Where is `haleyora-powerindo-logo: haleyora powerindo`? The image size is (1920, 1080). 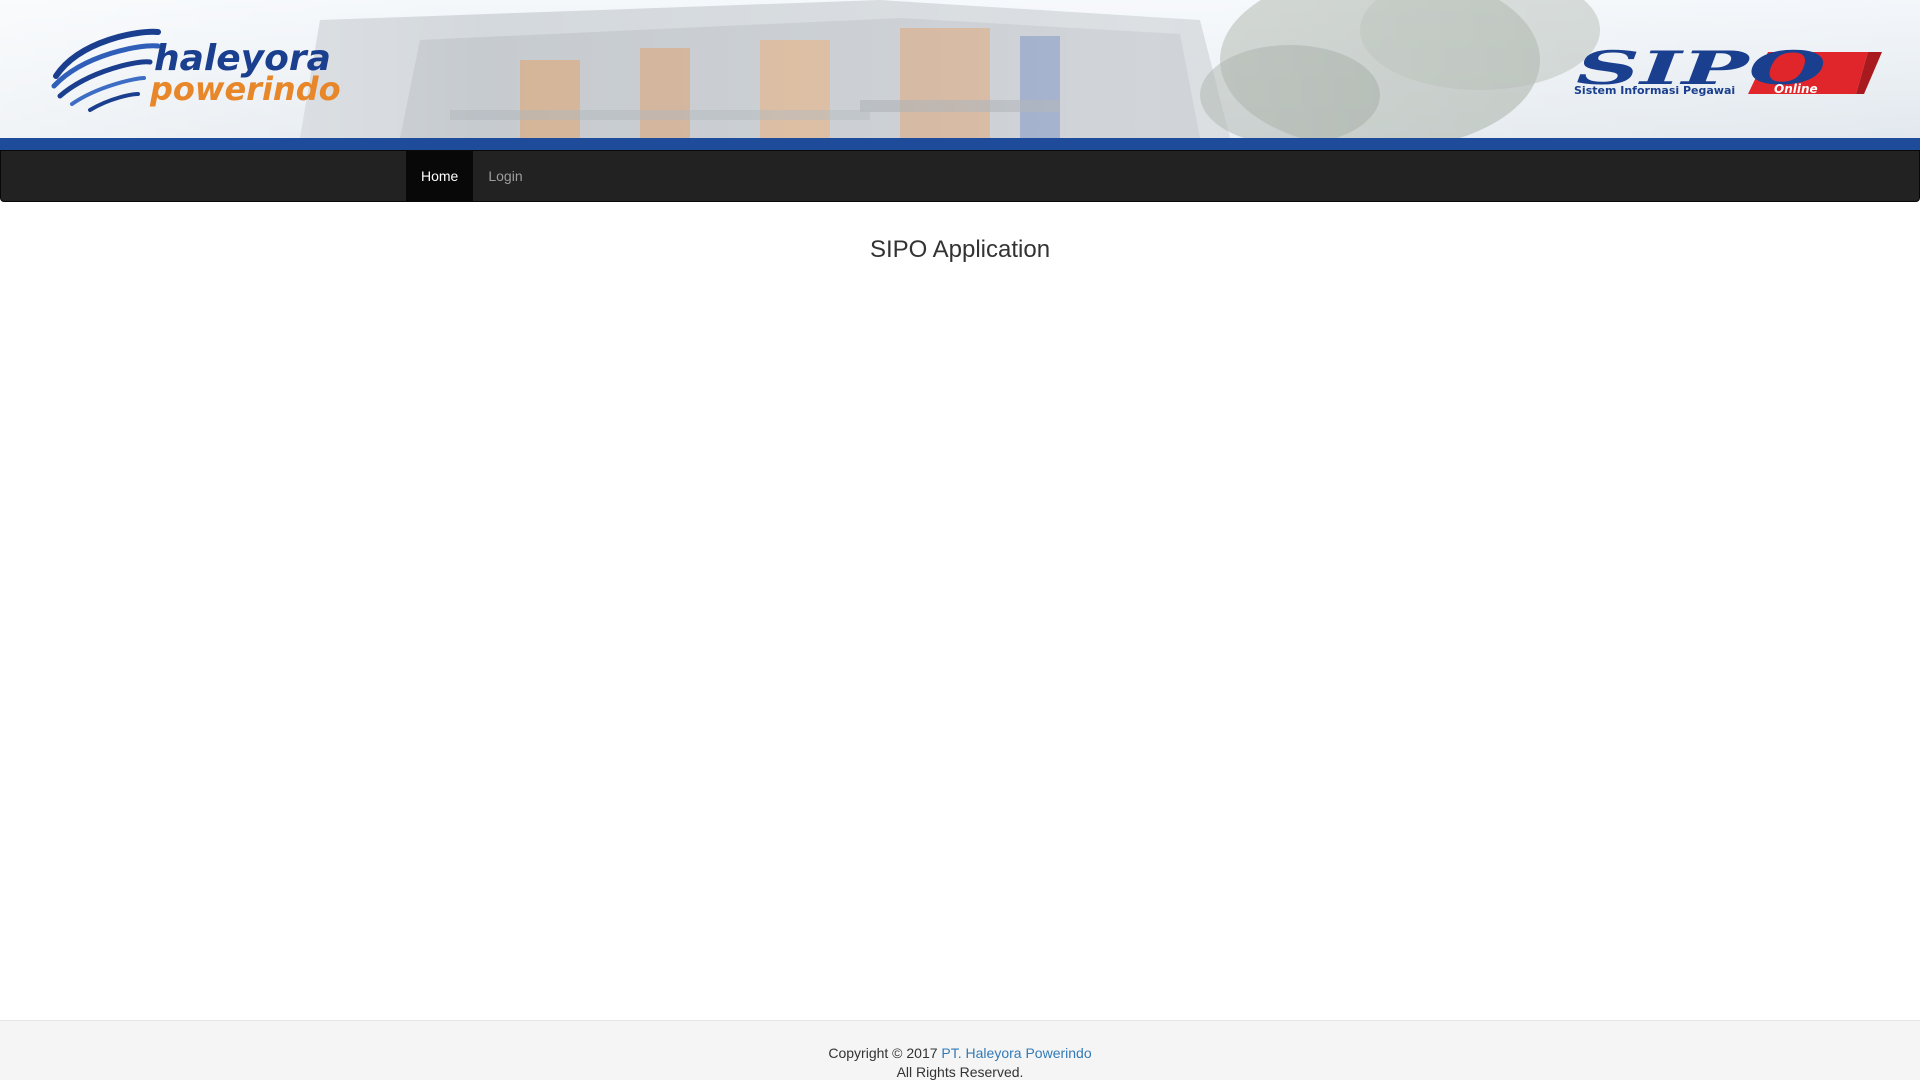 haleyora-powerindo-logo: haleyora powerindo is located at coordinates (196, 70).